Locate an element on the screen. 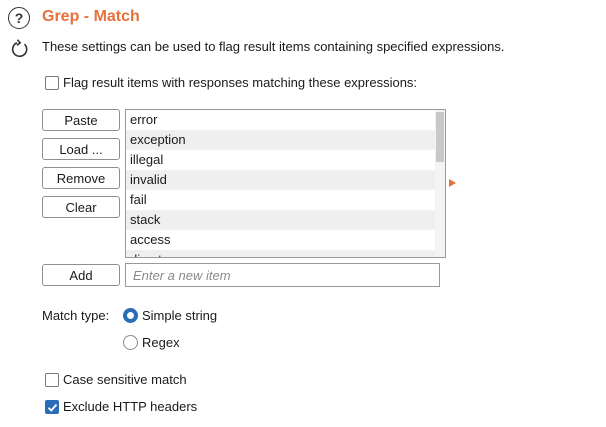  list-item: fail is located at coordinates (280, 200).